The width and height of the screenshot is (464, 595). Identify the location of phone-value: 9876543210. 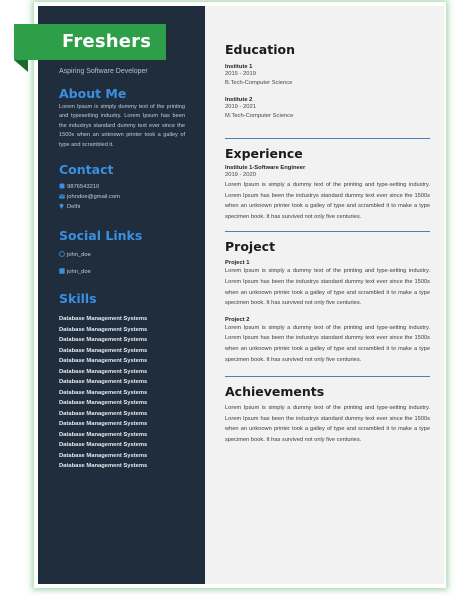
(83, 187).